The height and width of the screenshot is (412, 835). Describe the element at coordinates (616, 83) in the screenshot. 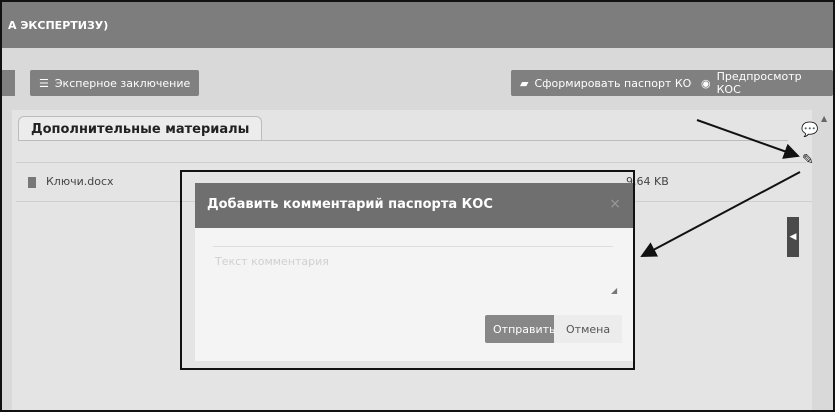

I see `generate-passport-label: Сформировать паспорт КОС` at that location.